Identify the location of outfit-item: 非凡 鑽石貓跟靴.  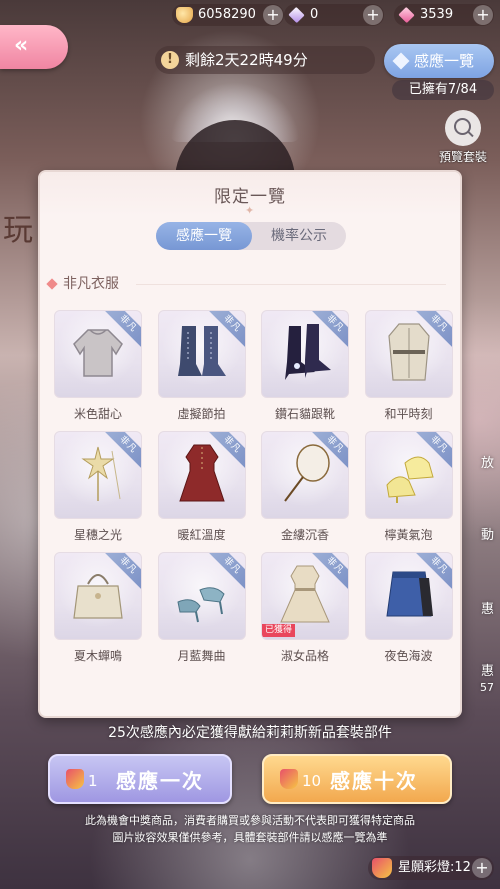
(305, 367).